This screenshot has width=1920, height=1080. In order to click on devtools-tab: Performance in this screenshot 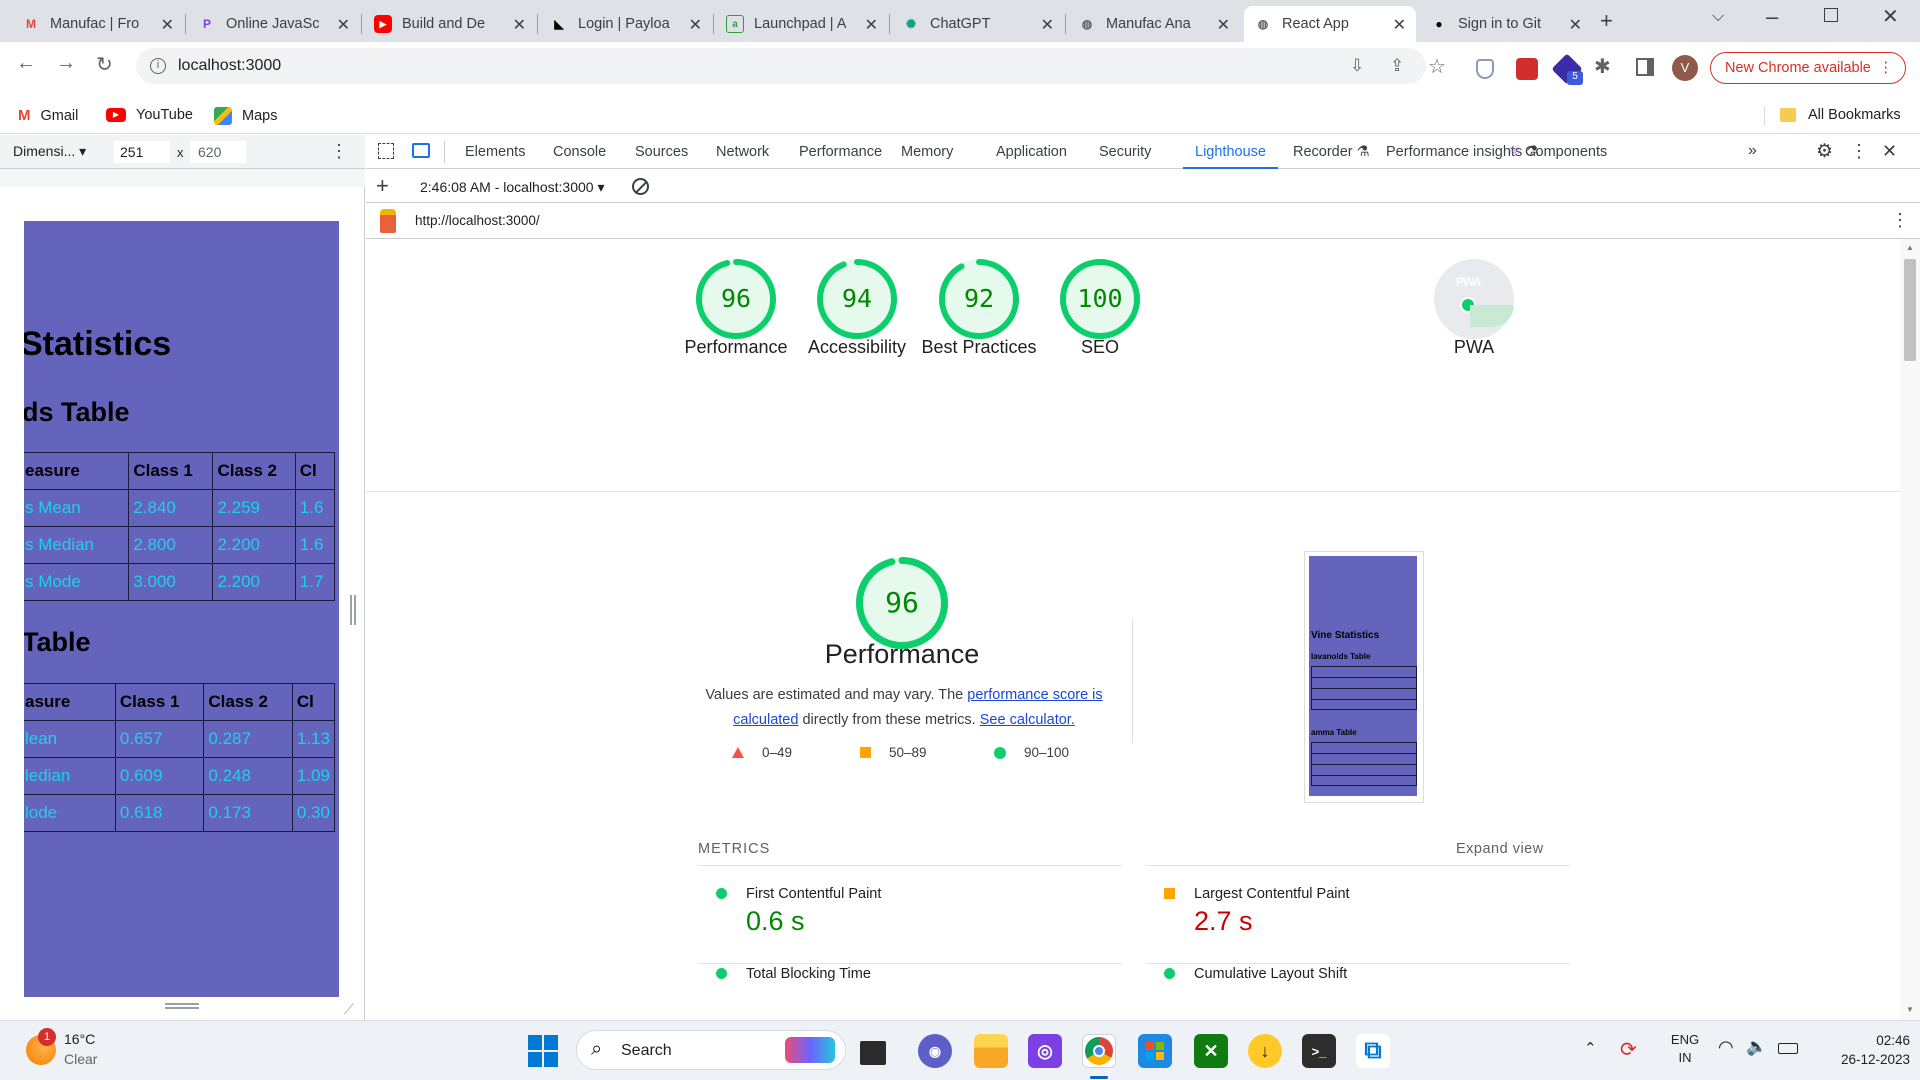, I will do `click(840, 152)`.